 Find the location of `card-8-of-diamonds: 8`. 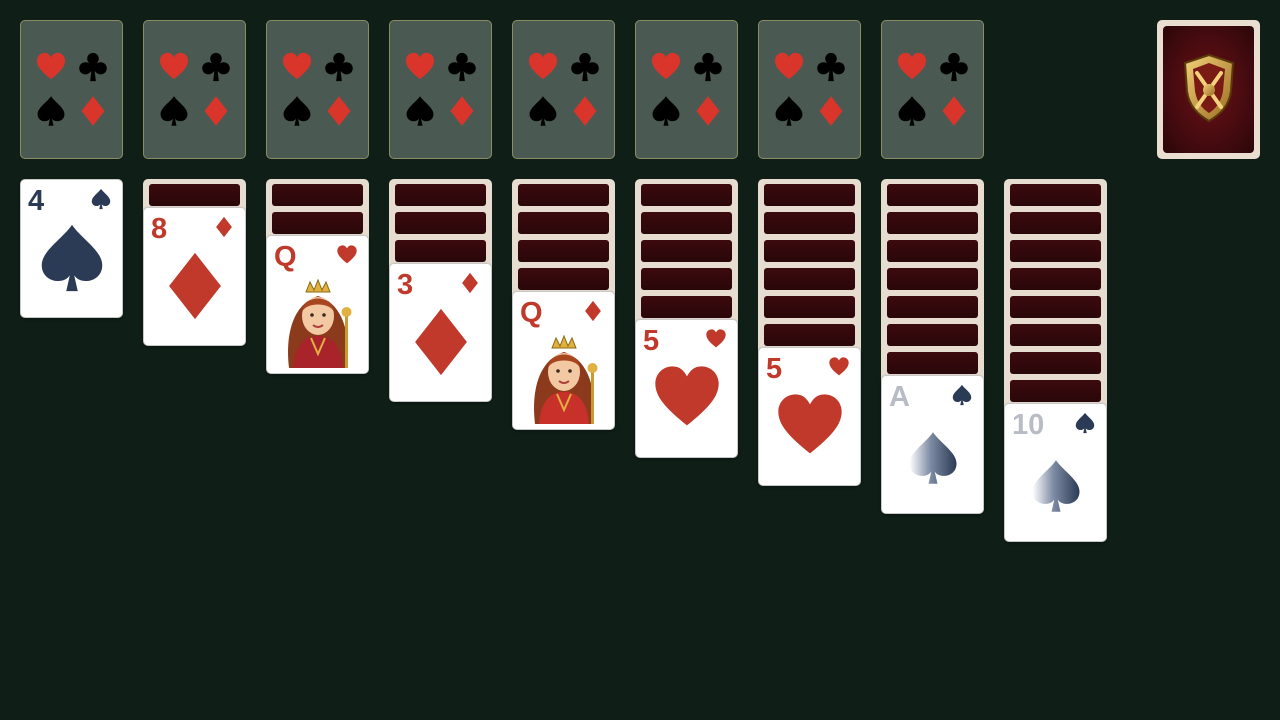

card-8-of-diamonds: 8 is located at coordinates (194, 276).